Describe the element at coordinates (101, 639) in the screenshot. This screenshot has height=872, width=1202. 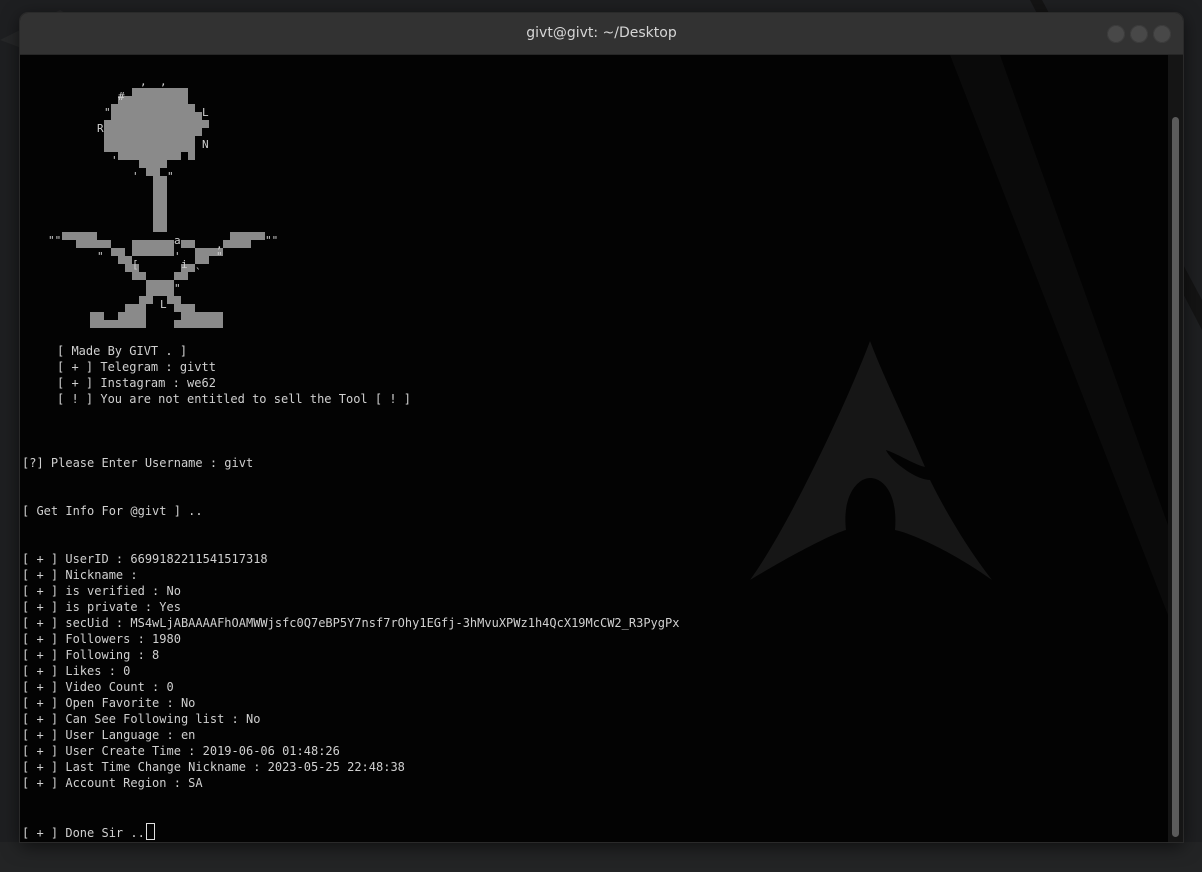
I see `result-line: [ + ] Followers : 1980` at that location.